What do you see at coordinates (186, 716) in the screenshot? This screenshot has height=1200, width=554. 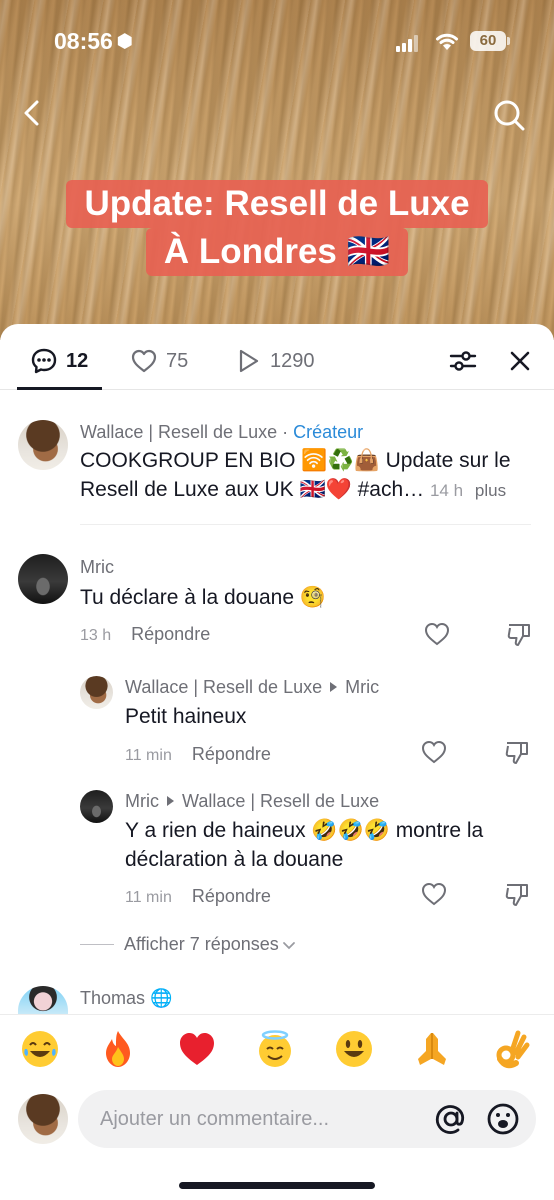 I see `comment-text: Petit haineux` at bounding box center [186, 716].